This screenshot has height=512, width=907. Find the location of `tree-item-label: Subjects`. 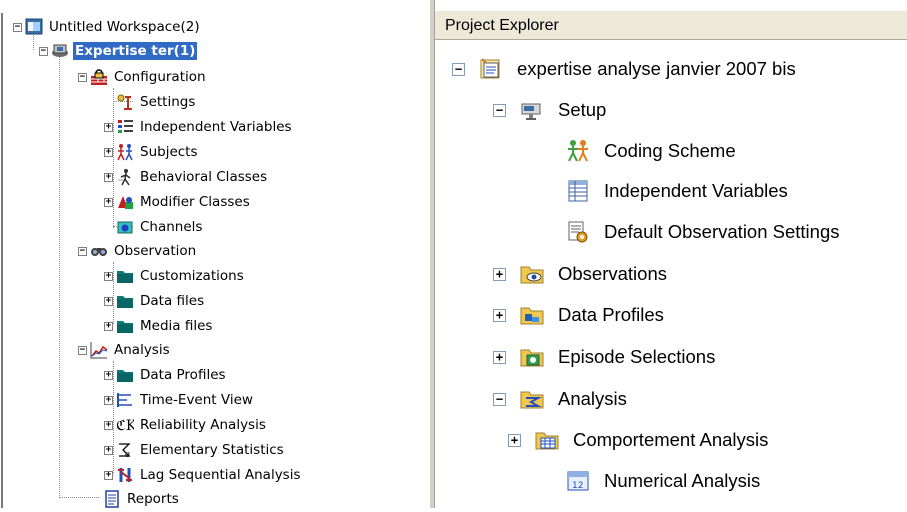

tree-item-label: Subjects is located at coordinates (169, 152).